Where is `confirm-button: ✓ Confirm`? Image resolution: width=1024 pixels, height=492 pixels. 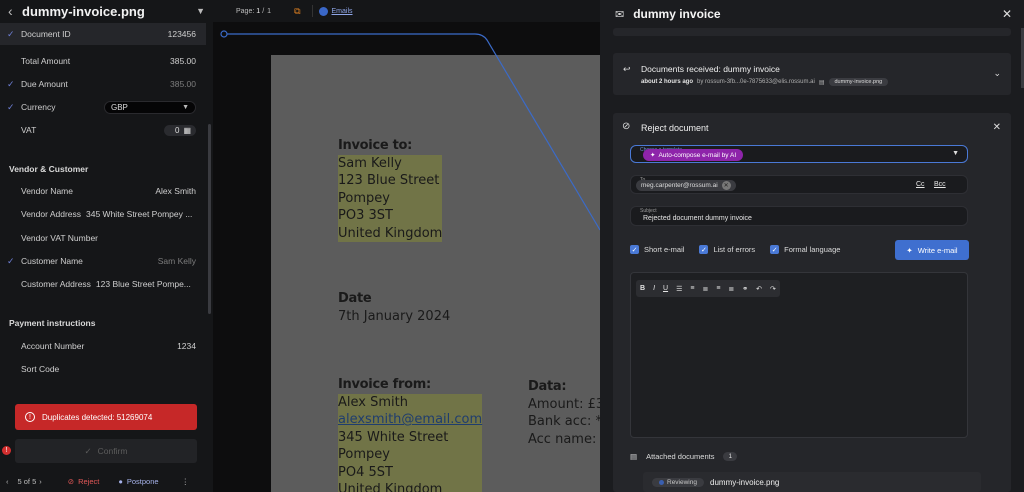
confirm-button: ✓ Confirm is located at coordinates (106, 451).